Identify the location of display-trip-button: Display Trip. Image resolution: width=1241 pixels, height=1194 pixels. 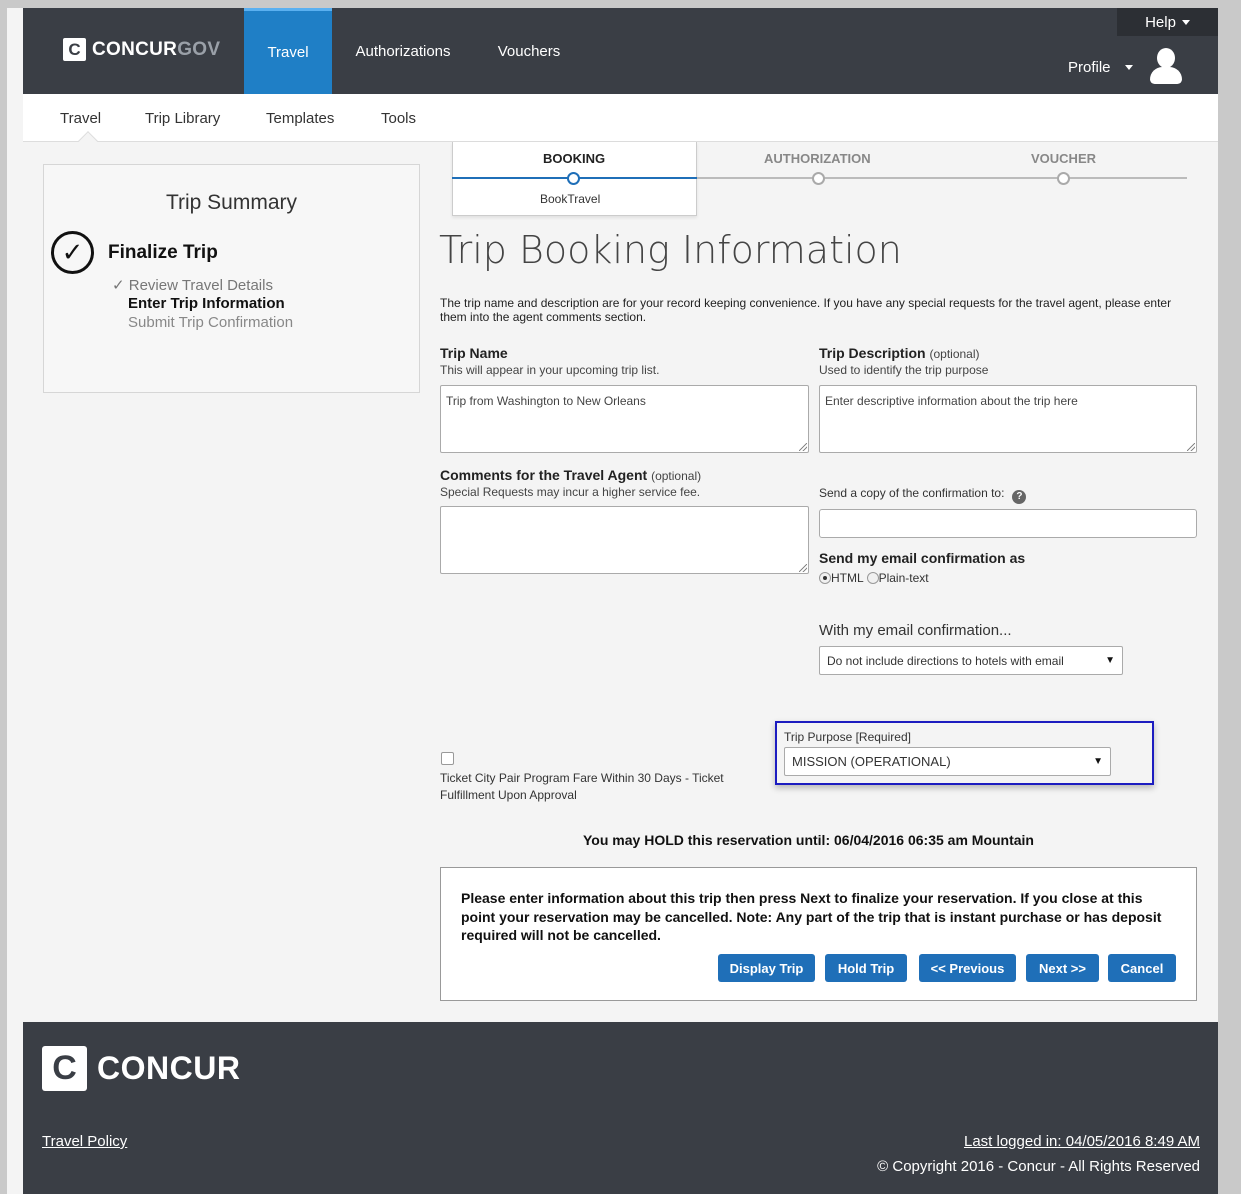
(766, 968).